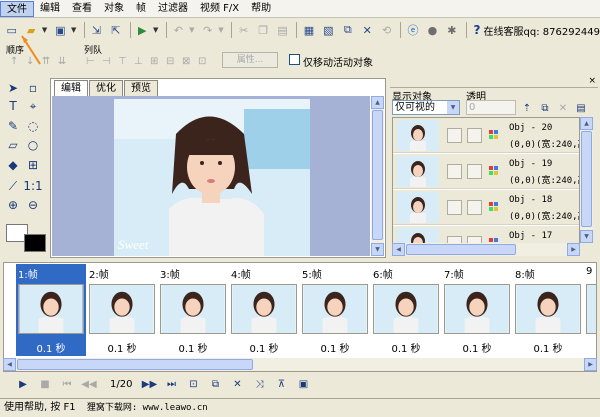 This screenshot has width=600, height=417. What do you see at coordinates (173, 9) in the screenshot?
I see `menu-filter: 过滤器` at bounding box center [173, 9].